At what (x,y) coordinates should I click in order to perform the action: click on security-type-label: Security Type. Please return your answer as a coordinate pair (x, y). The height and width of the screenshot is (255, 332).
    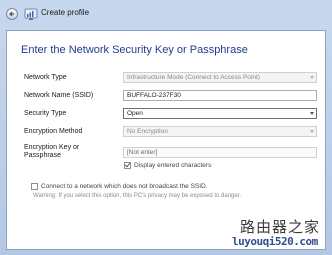
    Looking at the image, I should click on (45, 113).